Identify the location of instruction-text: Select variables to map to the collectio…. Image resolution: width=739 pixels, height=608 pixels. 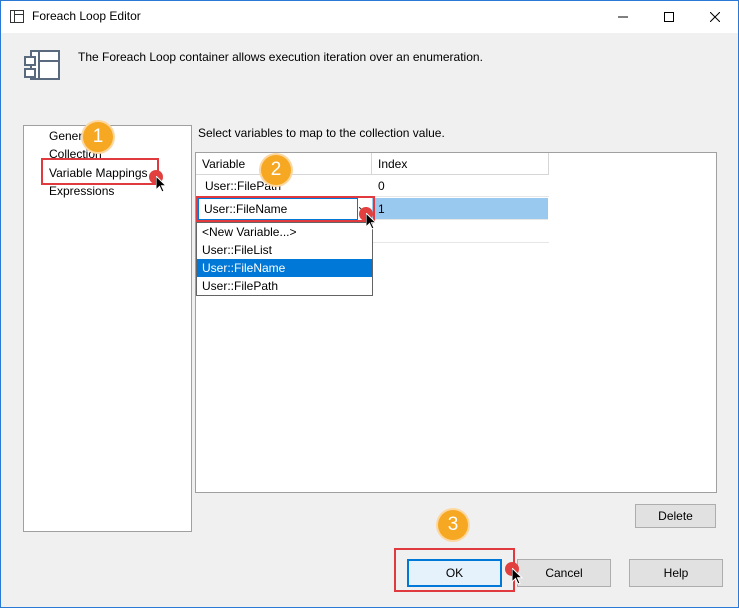
(321, 133).